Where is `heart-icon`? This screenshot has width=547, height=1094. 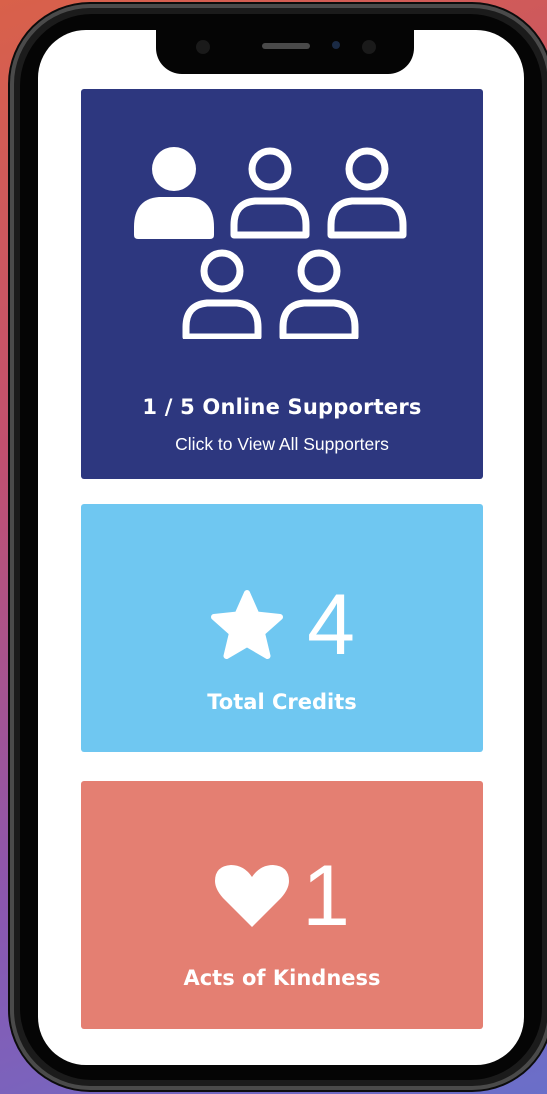 heart-icon is located at coordinates (252, 896).